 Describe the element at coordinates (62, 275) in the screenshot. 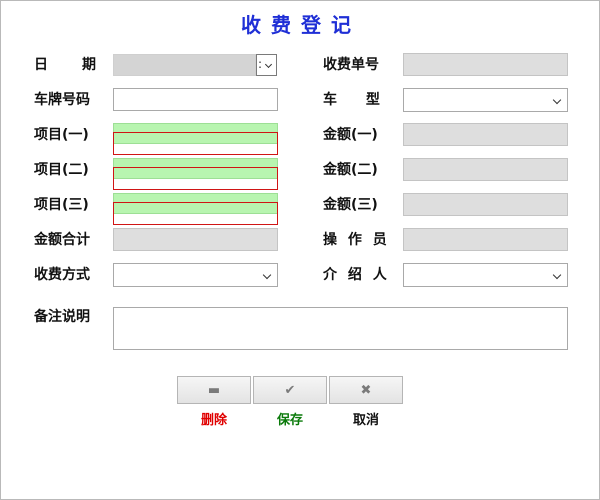

I see `pay-method-label: 收费方式` at that location.